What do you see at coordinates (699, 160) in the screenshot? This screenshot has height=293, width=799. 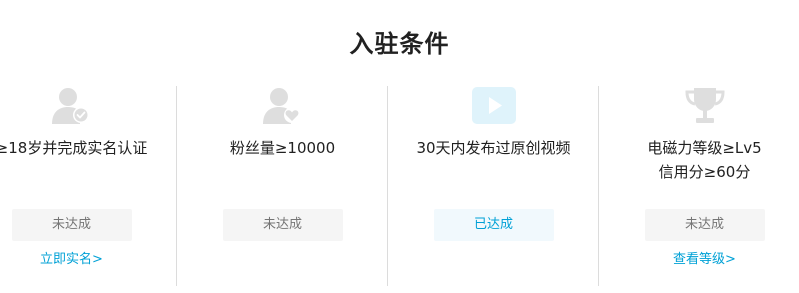 I see `requirement-text: 电磁力等级≥Lv5 信用分≥60分` at bounding box center [699, 160].